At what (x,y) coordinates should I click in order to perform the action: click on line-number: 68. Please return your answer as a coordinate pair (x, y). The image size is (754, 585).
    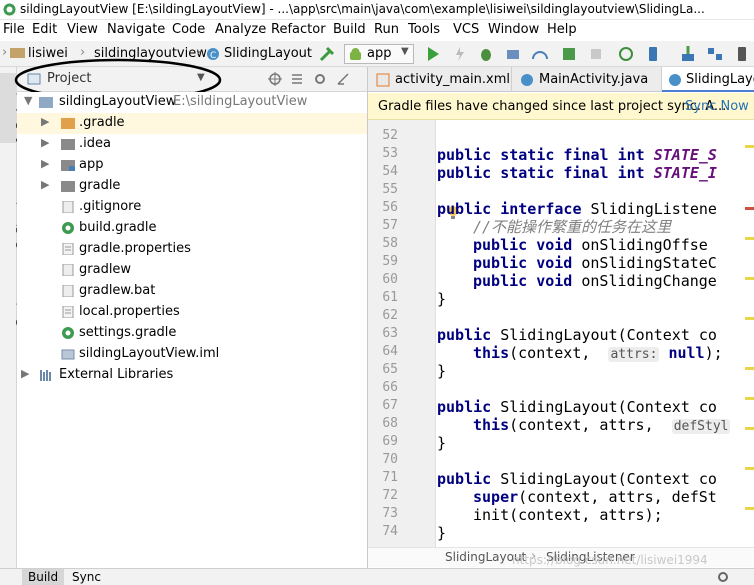
    Looking at the image, I should click on (390, 423).